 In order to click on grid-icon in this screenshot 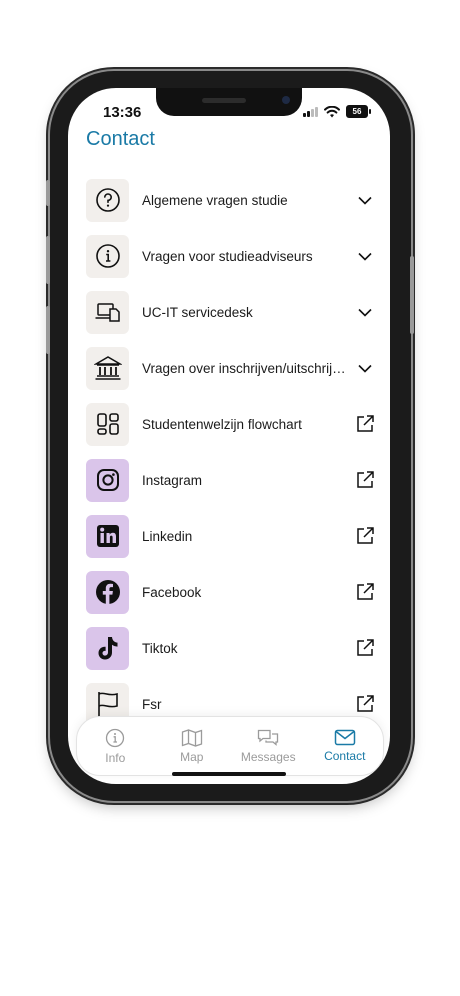, I will do `click(107, 424)`.